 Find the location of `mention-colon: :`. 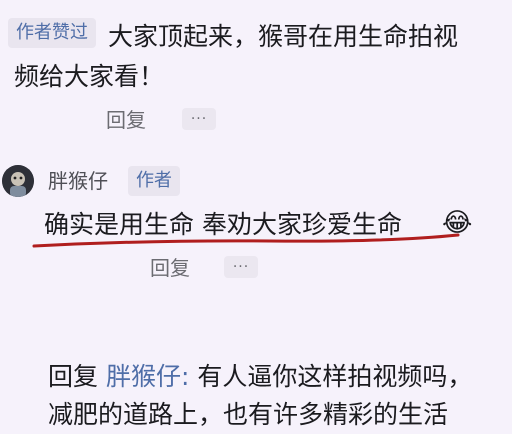

mention-colon: : is located at coordinates (185, 376).